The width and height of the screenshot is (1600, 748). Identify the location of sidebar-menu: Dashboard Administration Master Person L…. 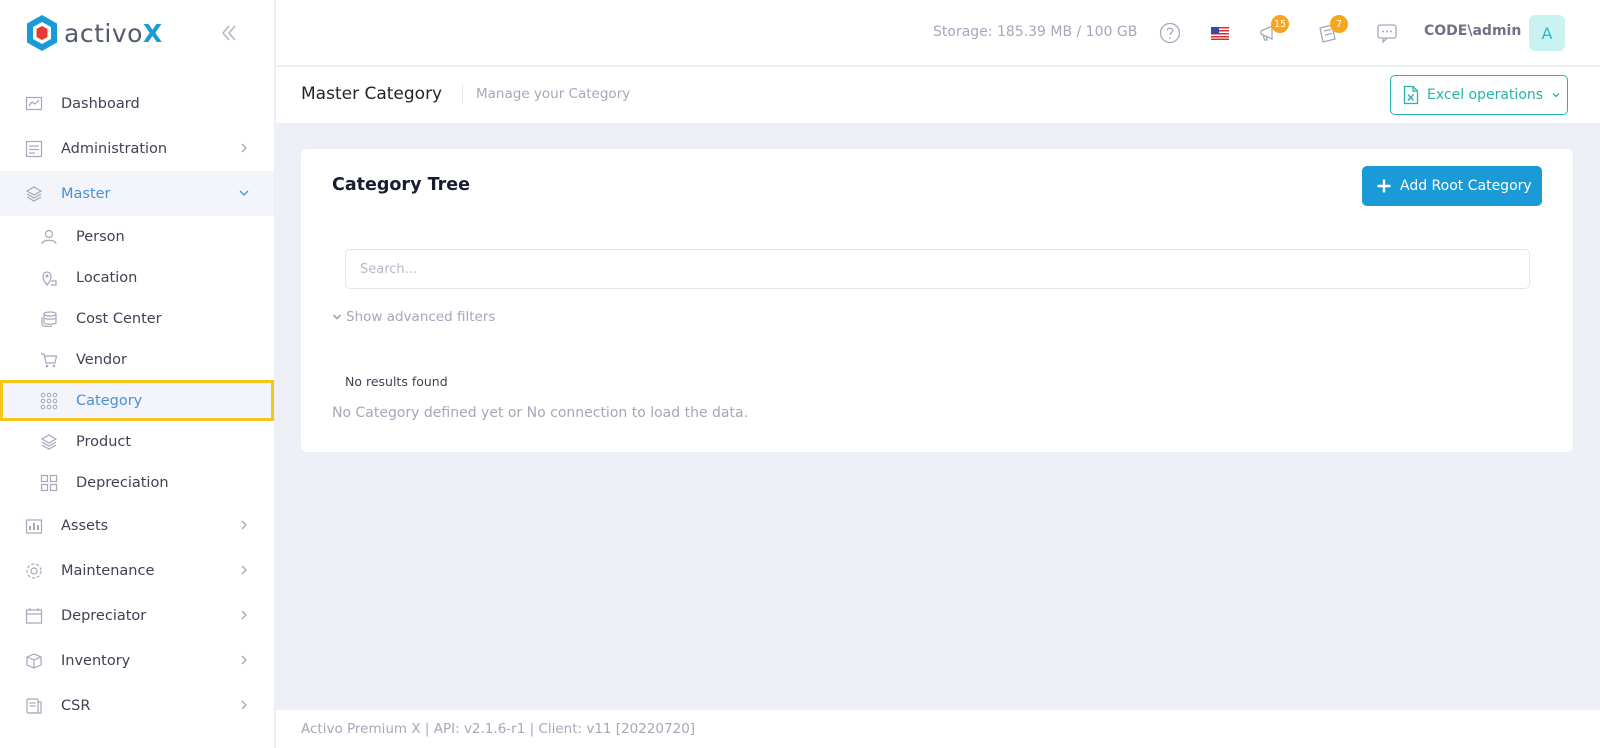
(137, 404).